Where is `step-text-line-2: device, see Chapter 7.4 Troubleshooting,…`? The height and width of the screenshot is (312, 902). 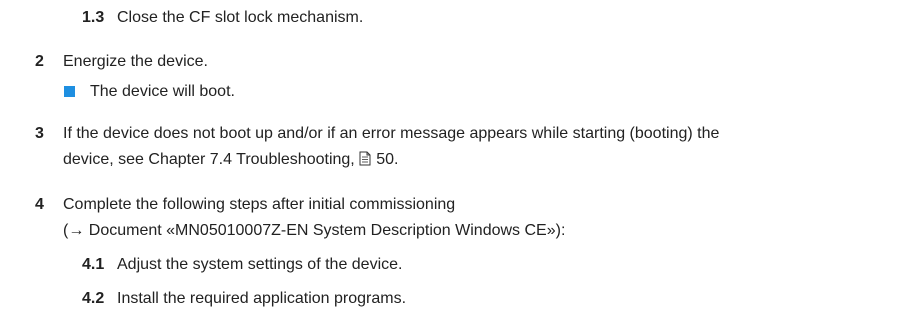
step-text-line-2: device, see Chapter 7.4 Troubleshooting,… is located at coordinates (230, 160).